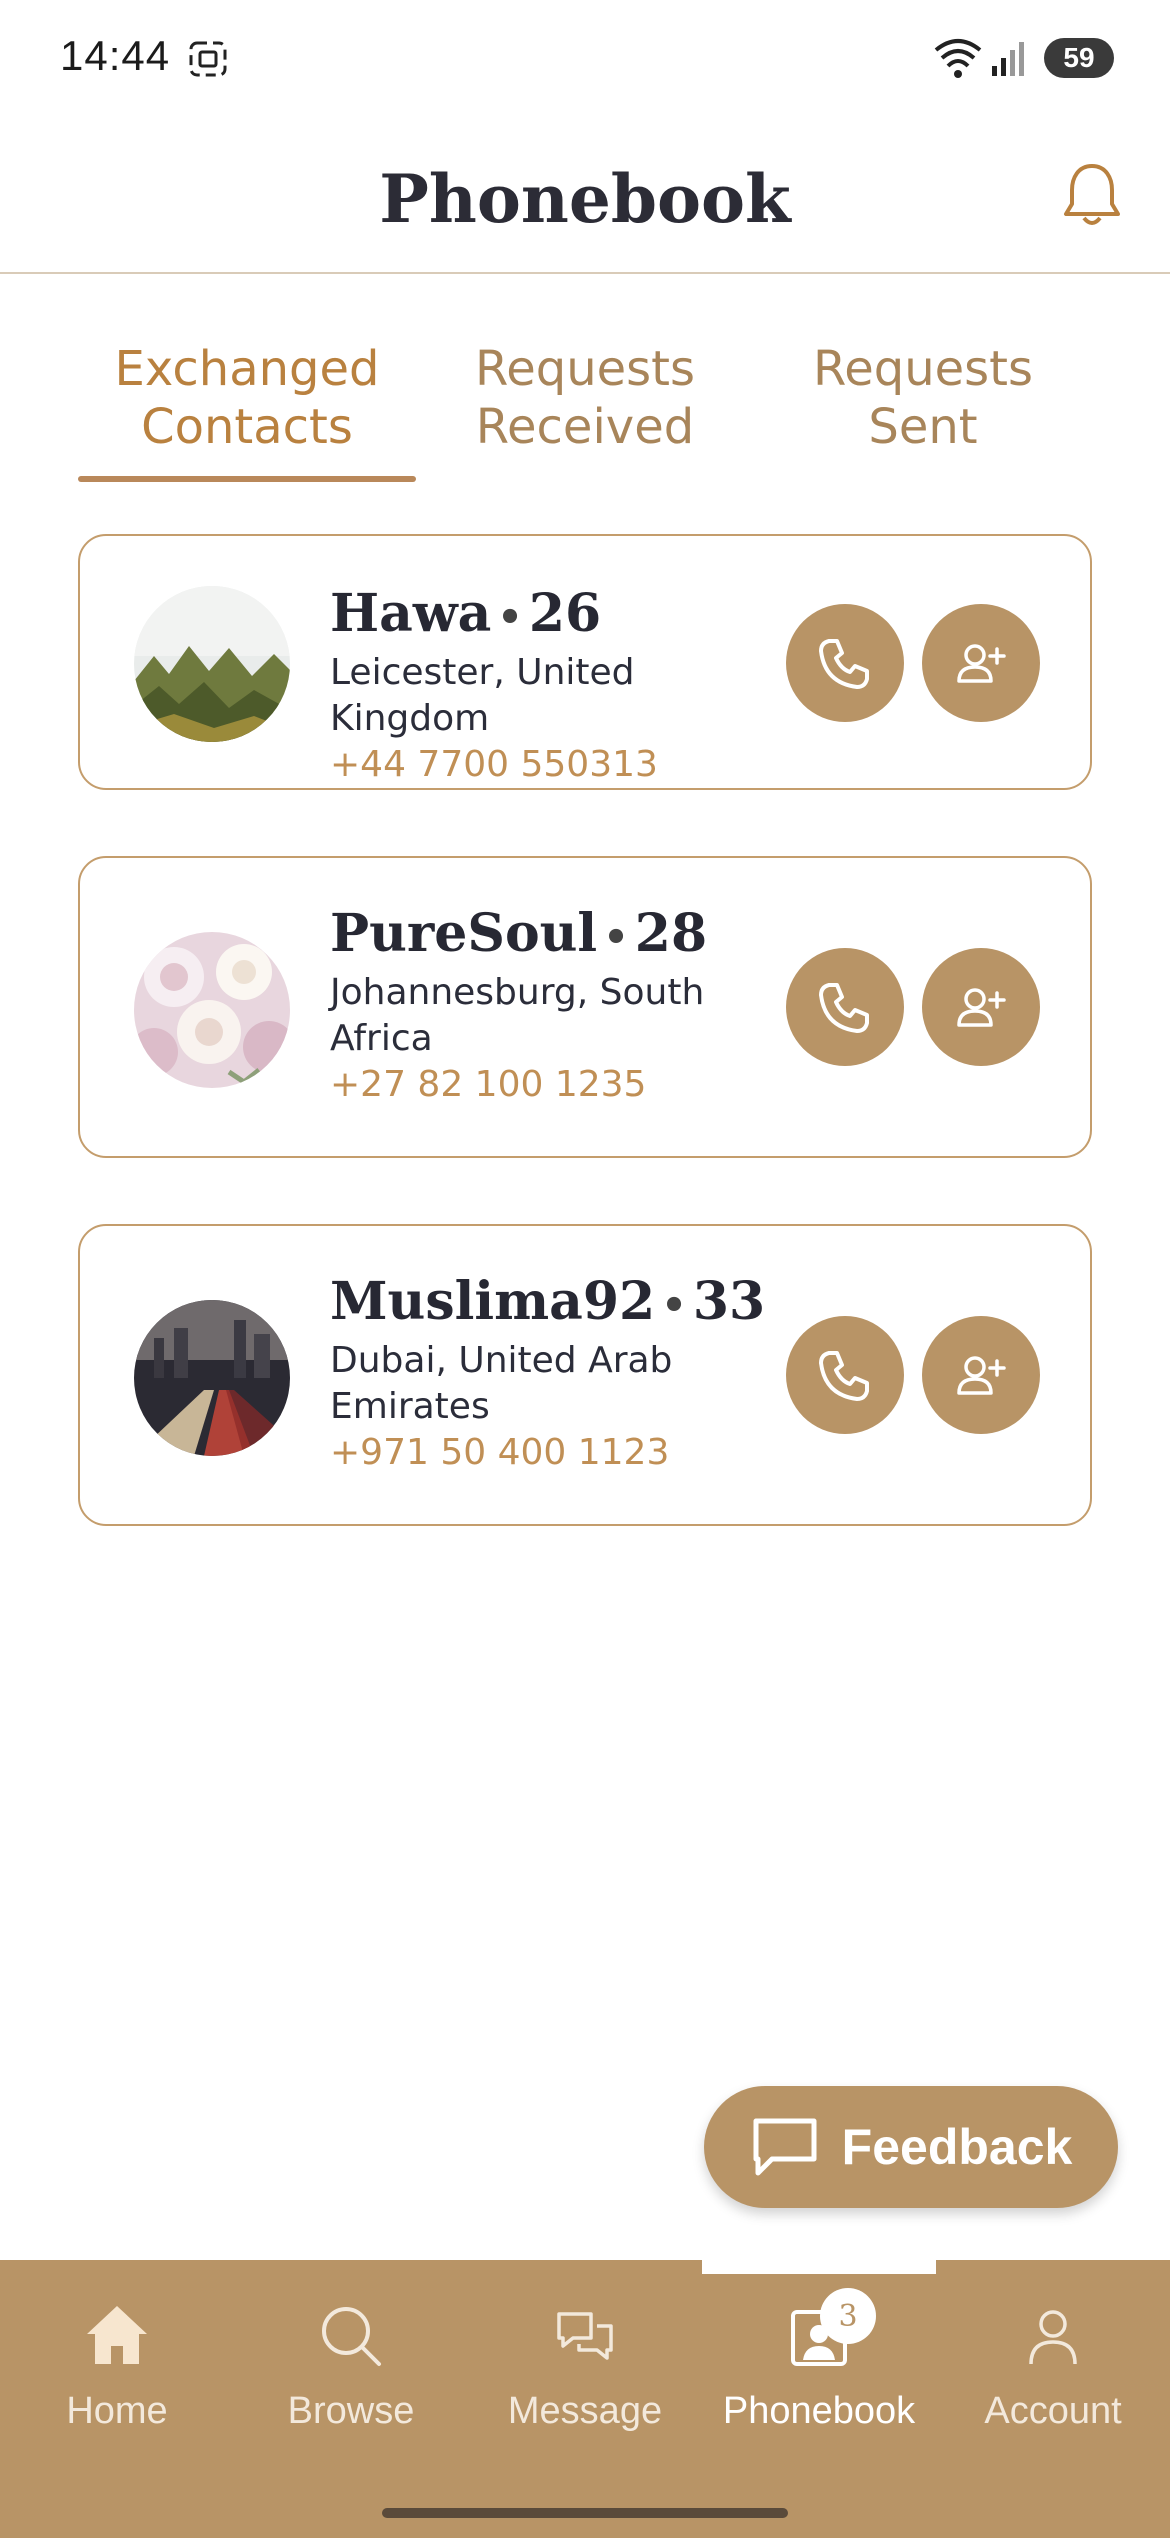  What do you see at coordinates (494, 764) in the screenshot?
I see `contact-phone: +44 7700 550313` at bounding box center [494, 764].